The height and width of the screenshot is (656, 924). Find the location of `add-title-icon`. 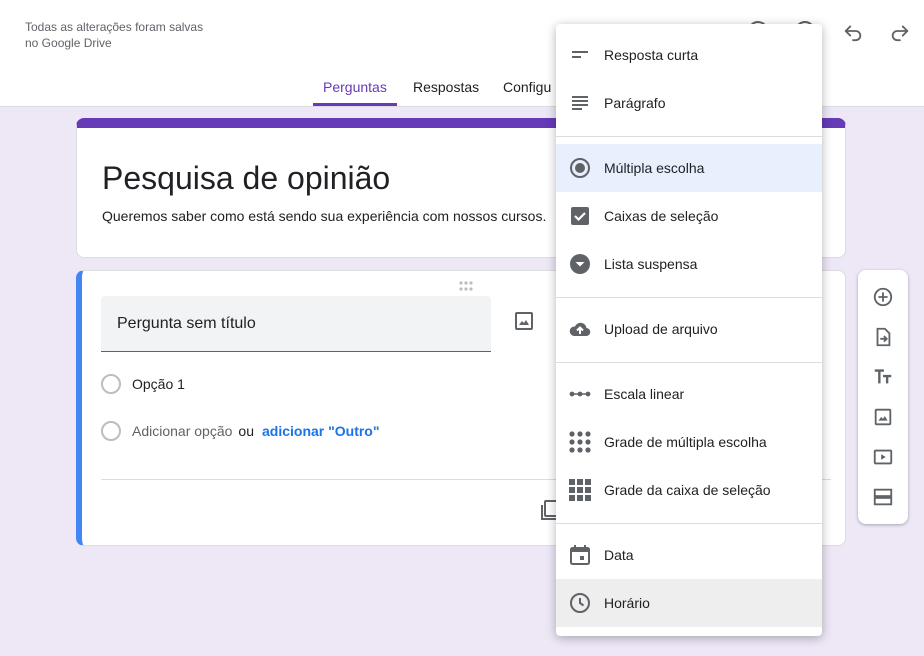

add-title-icon is located at coordinates (883, 377).